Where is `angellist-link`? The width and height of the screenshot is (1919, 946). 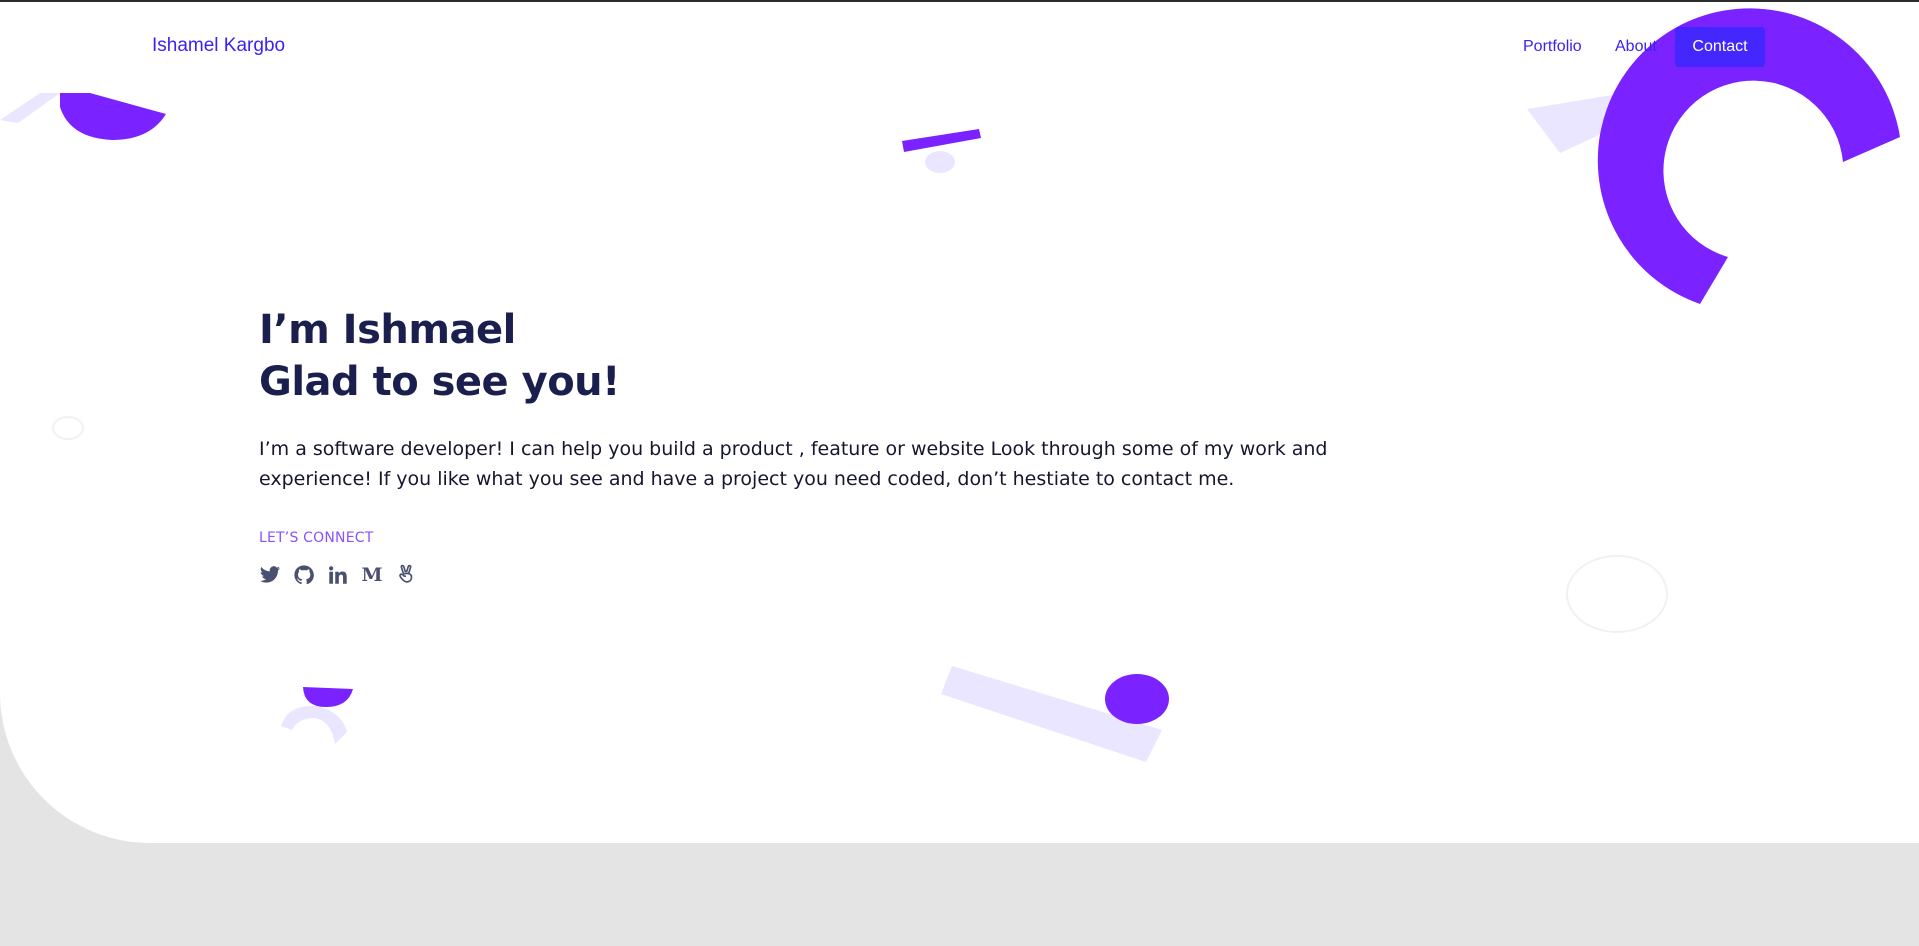
angellist-link is located at coordinates (406, 575).